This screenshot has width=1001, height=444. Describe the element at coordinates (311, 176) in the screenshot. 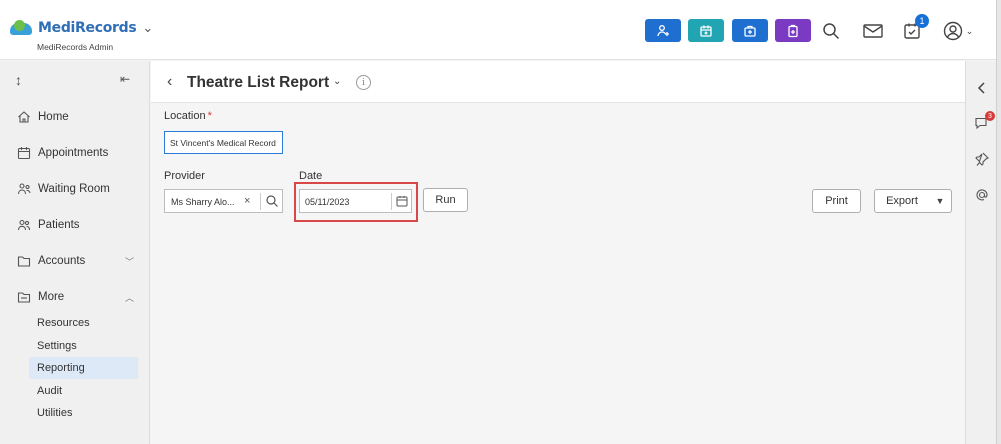

I see `date-label: Date` at that location.